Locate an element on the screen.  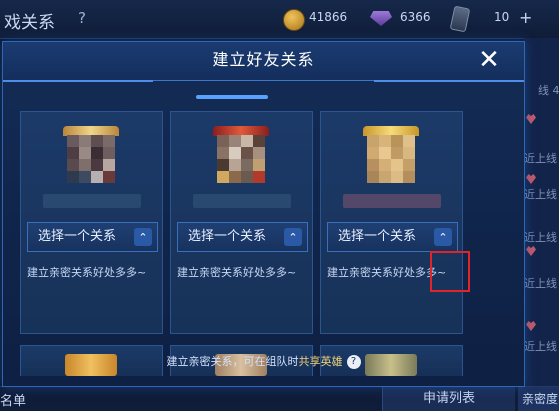
highlight-box is located at coordinates (450, 271).